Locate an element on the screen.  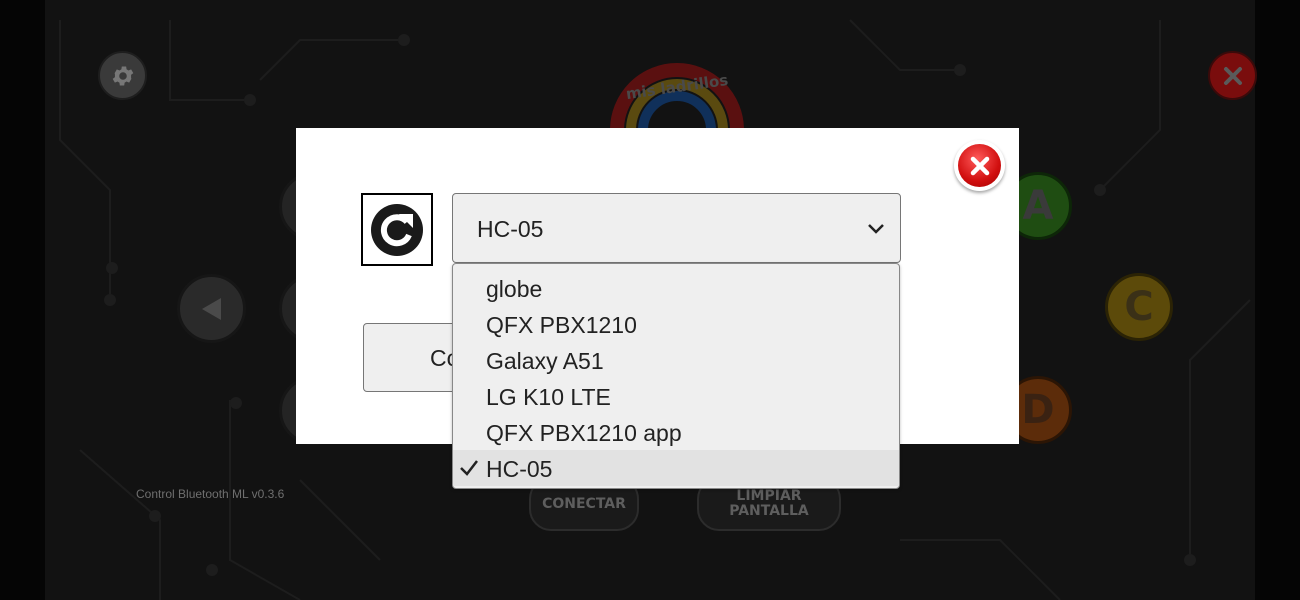
brand-logo: mis ladrillos is located at coordinates (677, 95).